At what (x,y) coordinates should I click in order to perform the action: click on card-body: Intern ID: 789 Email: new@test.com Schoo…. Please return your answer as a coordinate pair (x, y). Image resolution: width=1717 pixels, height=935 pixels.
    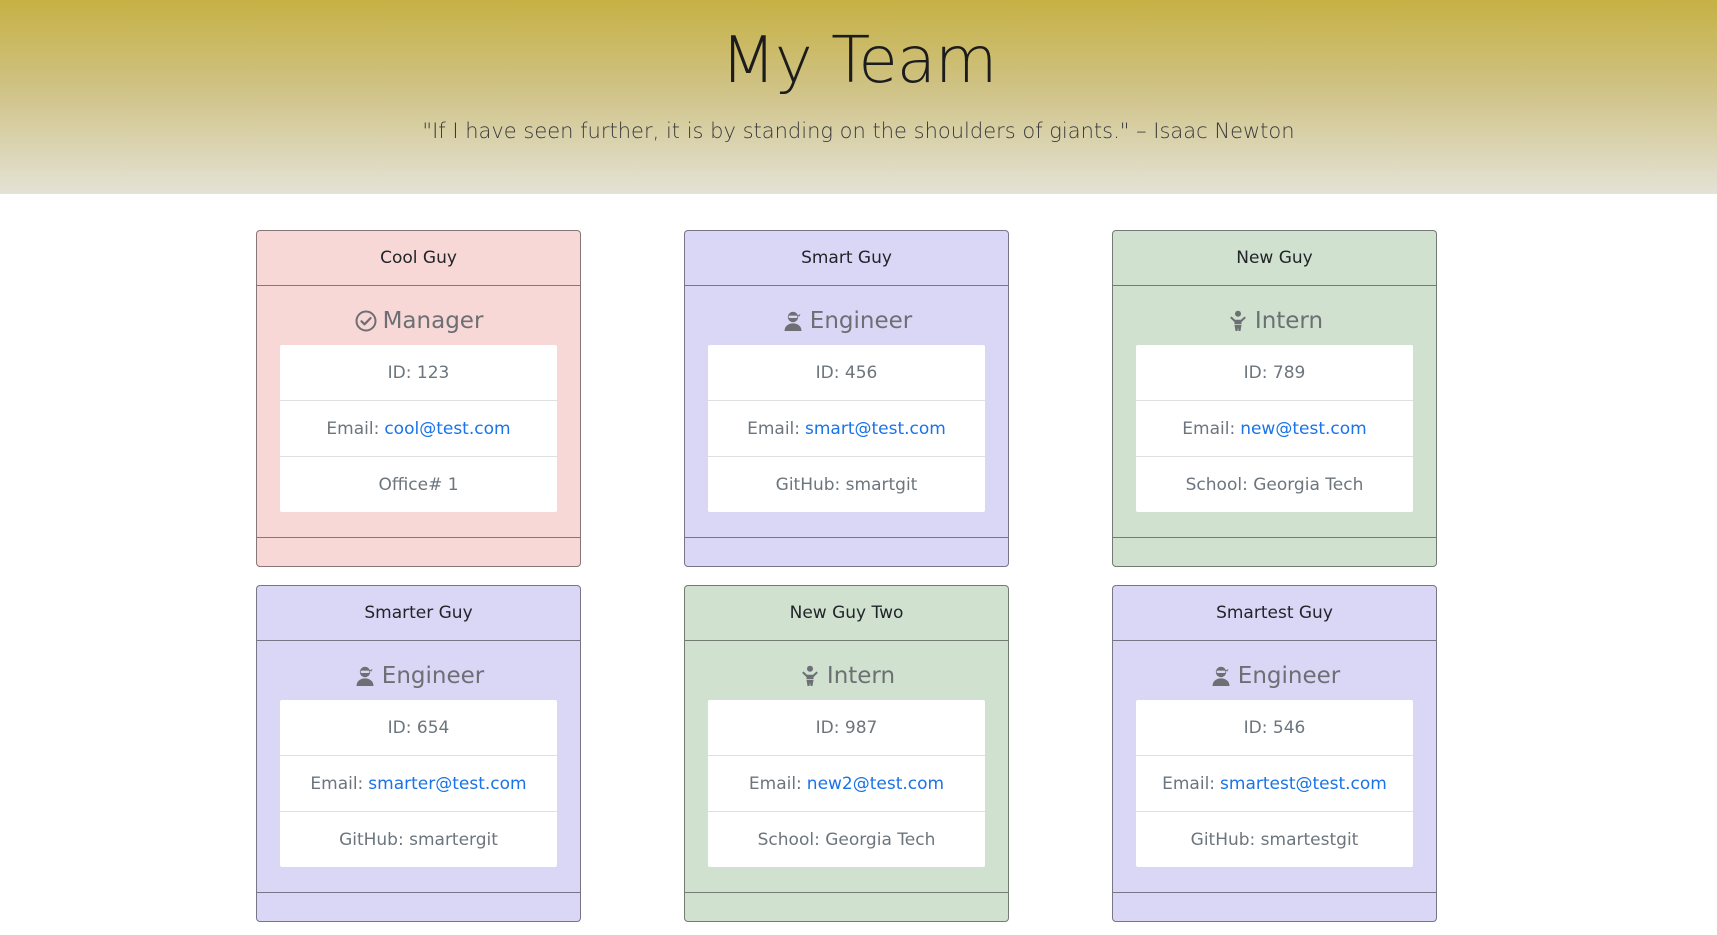
    Looking at the image, I should click on (1274, 400).